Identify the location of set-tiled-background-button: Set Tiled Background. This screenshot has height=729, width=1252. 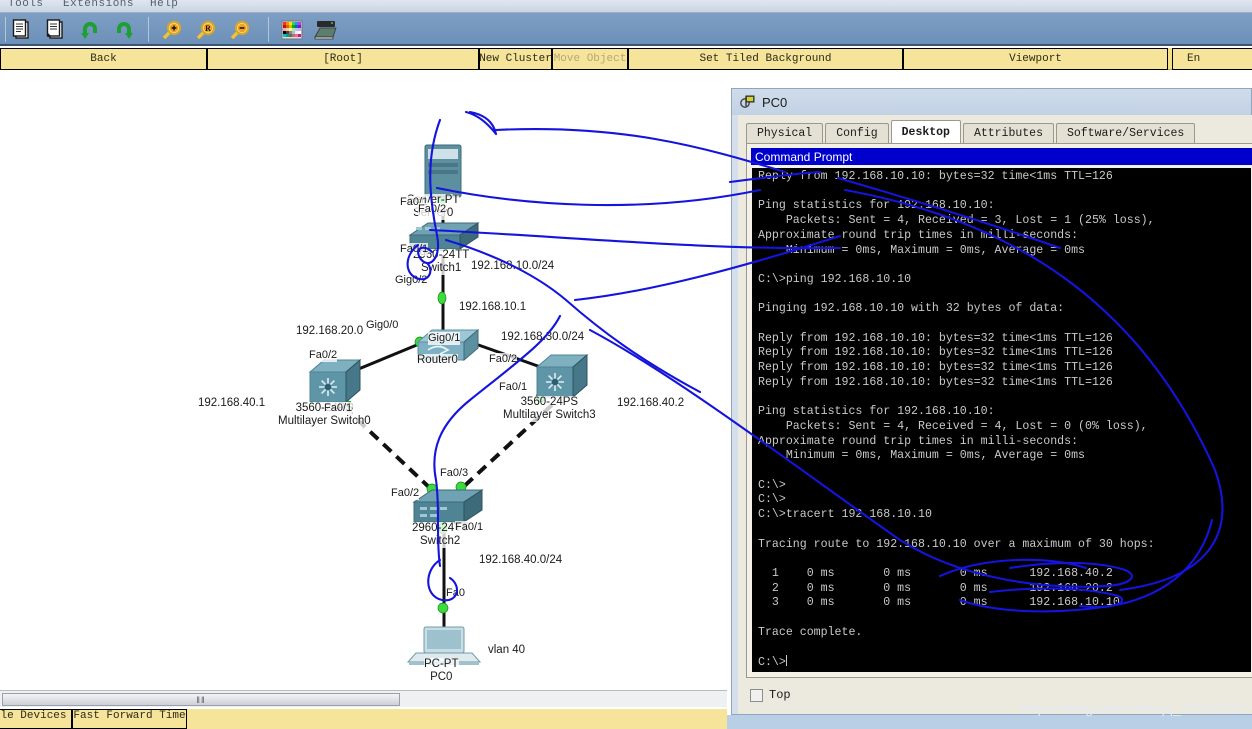
(765, 59).